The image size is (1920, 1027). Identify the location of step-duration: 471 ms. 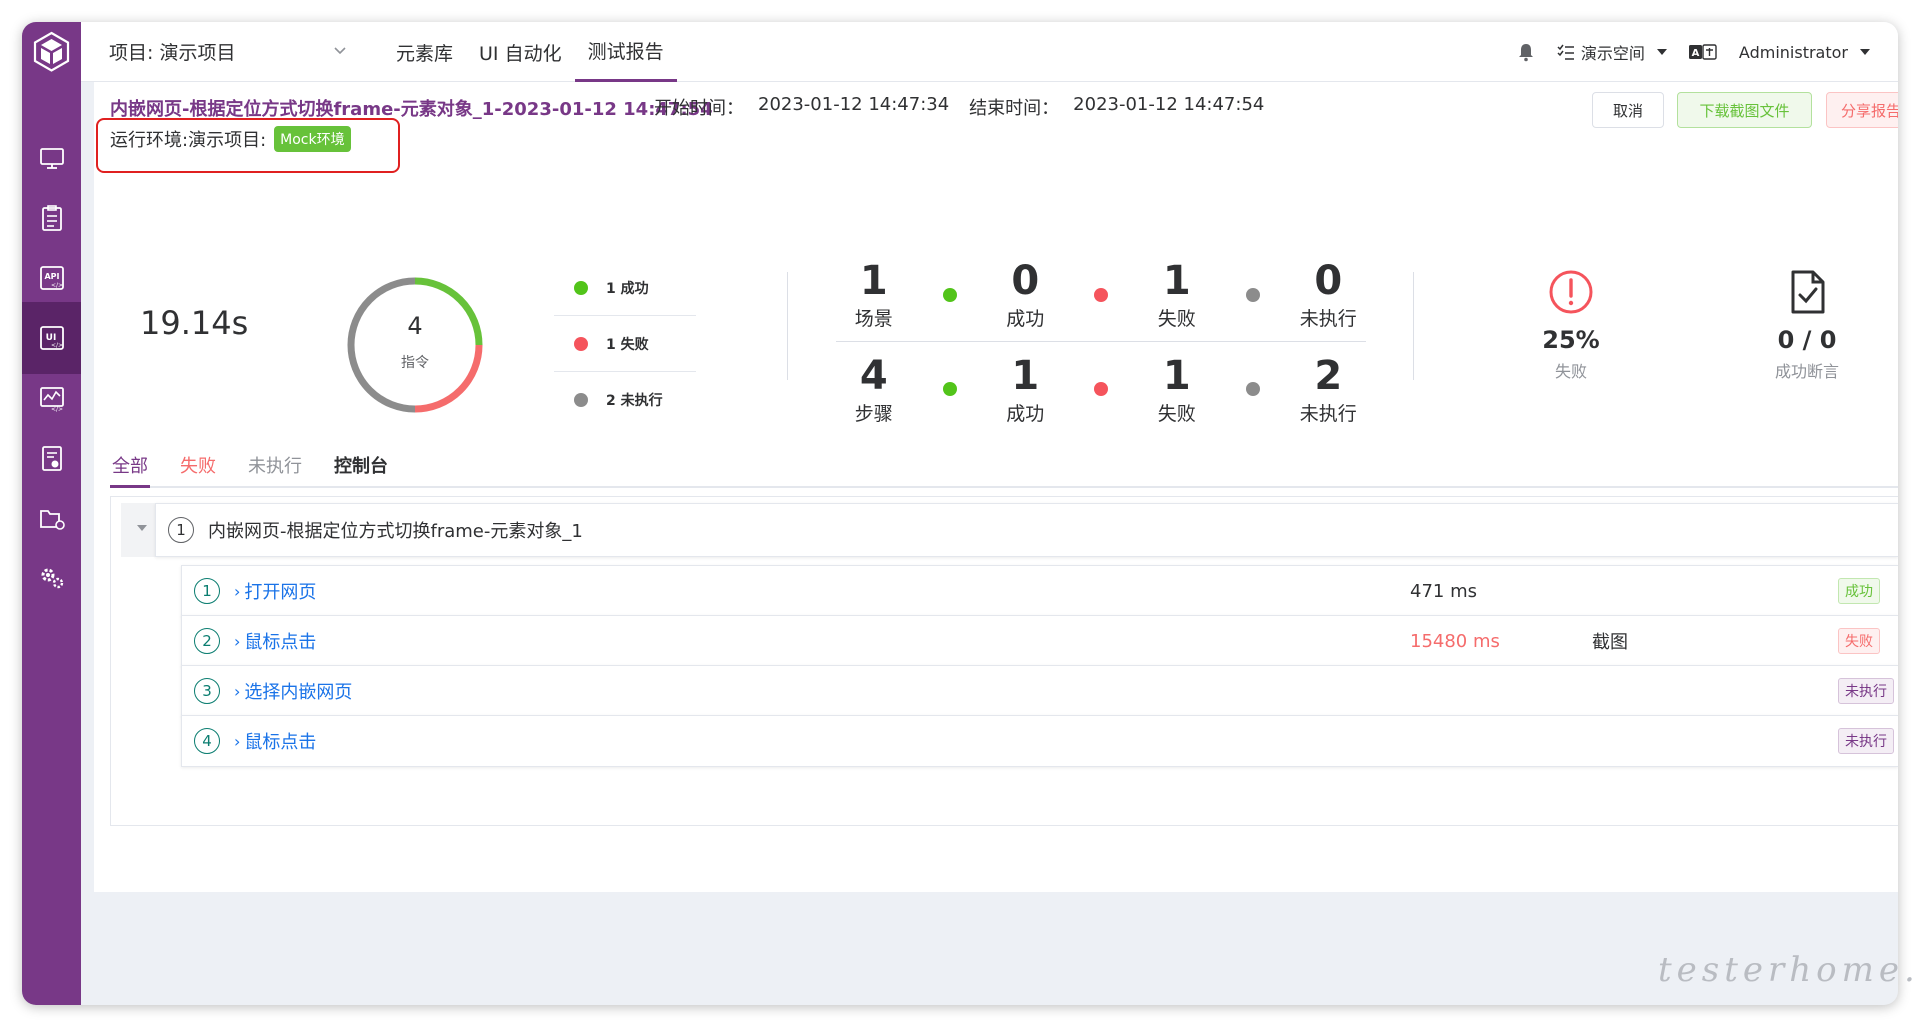
(1443, 591).